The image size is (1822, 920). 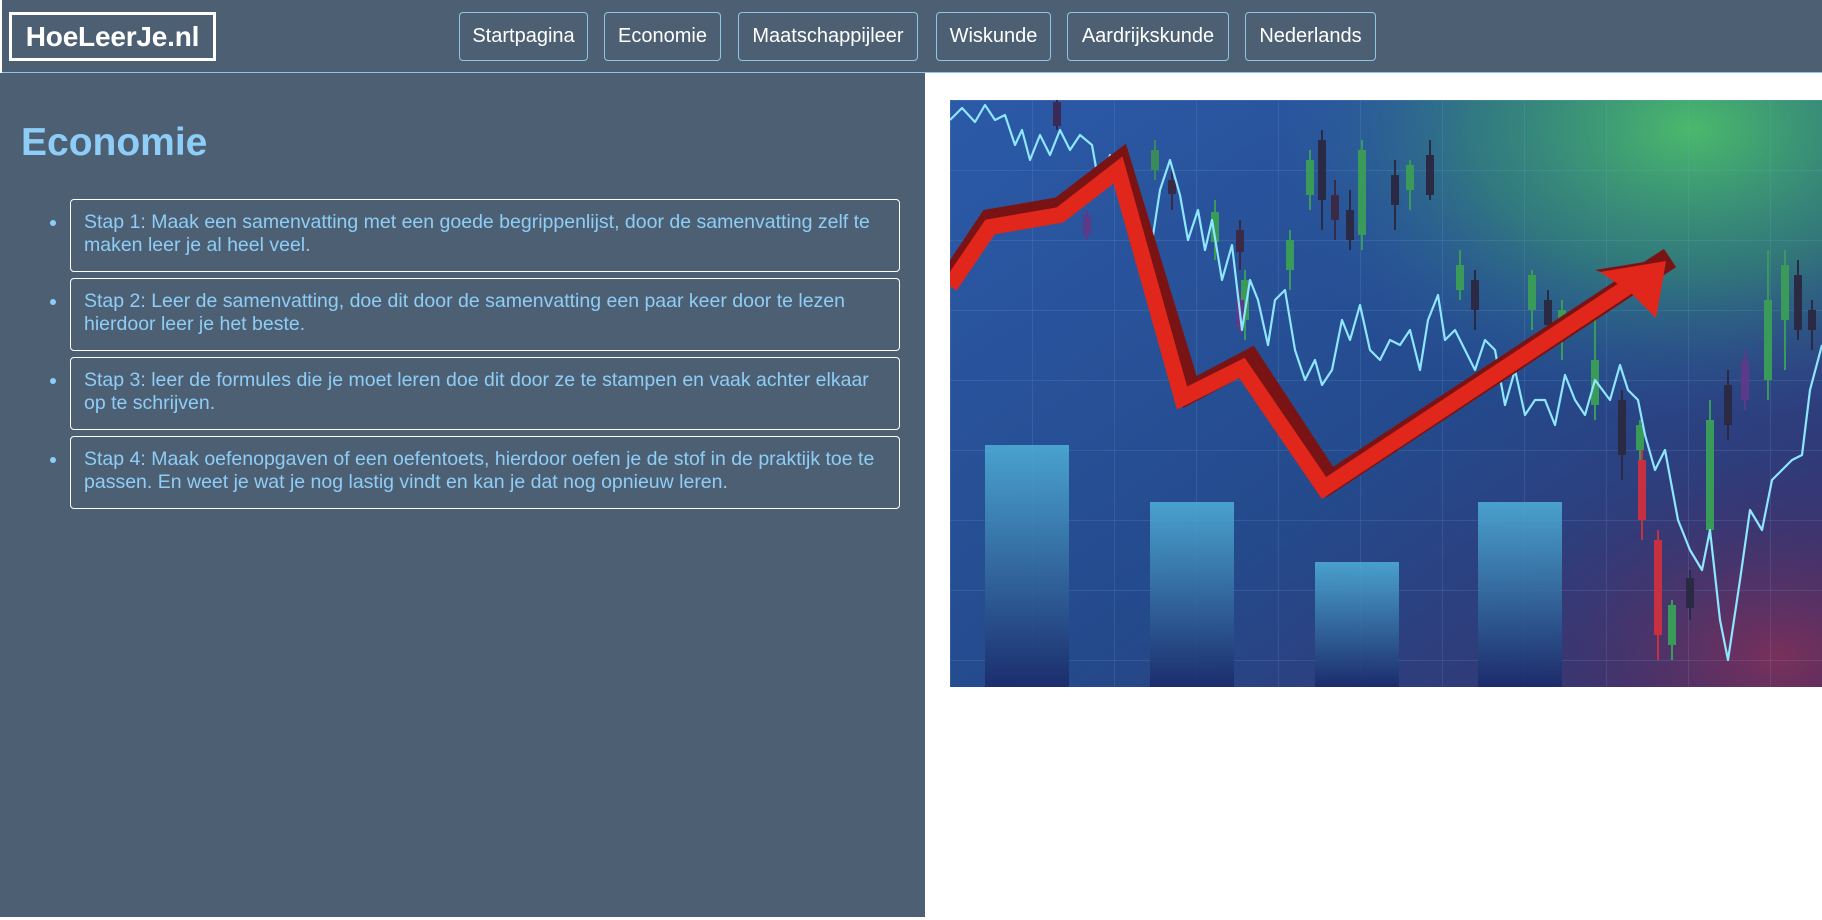 What do you see at coordinates (114, 142) in the screenshot?
I see `page-title: Economie` at bounding box center [114, 142].